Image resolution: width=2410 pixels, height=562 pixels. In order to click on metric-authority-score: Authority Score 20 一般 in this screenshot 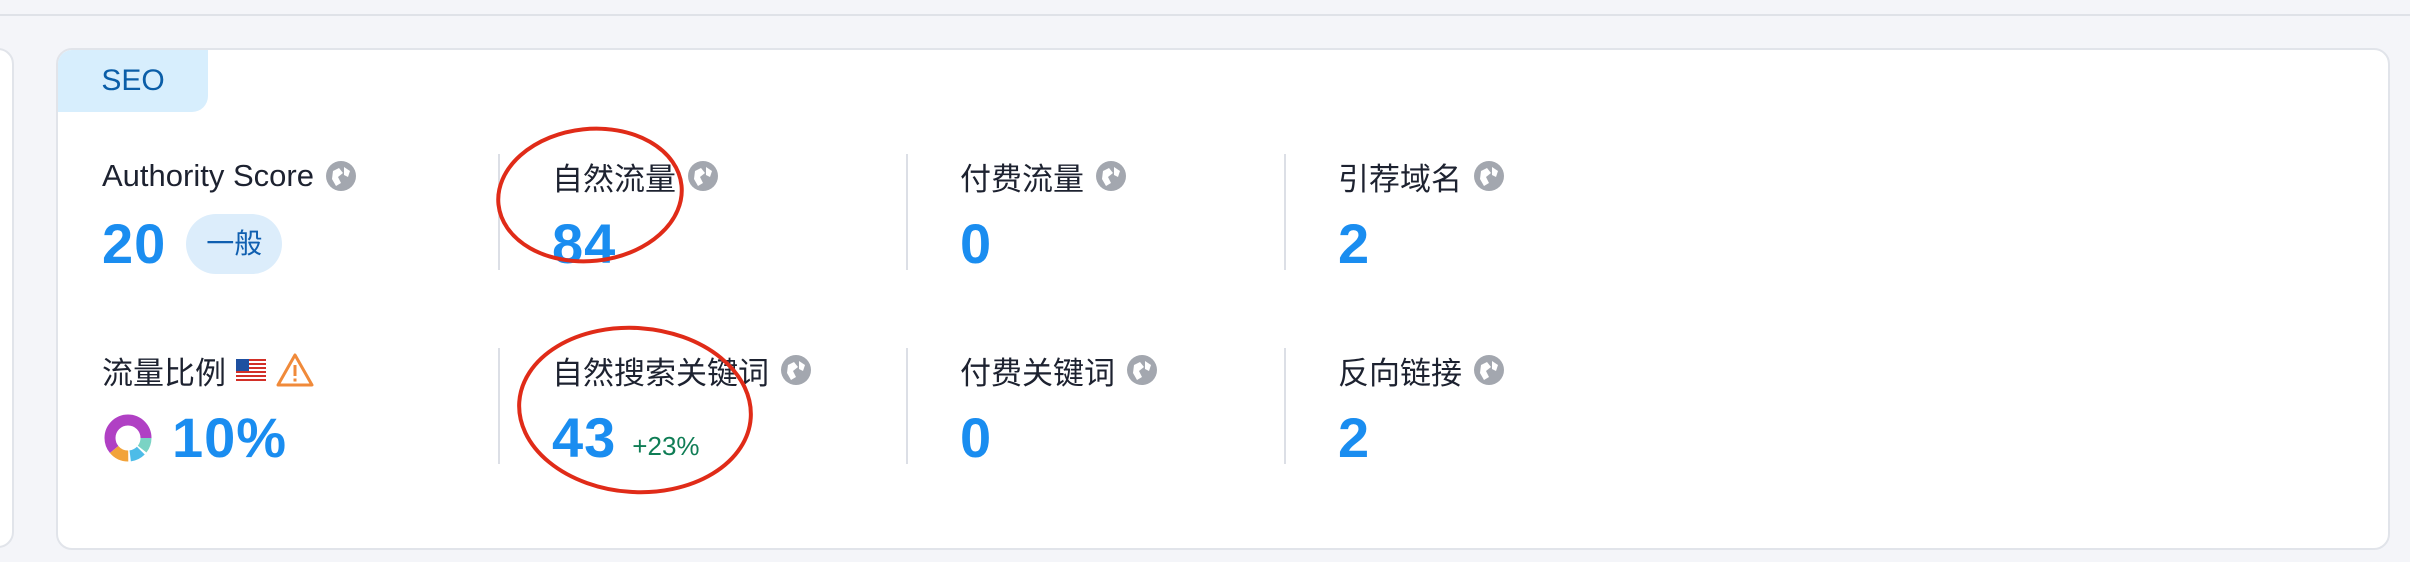, I will do `click(230, 215)`.